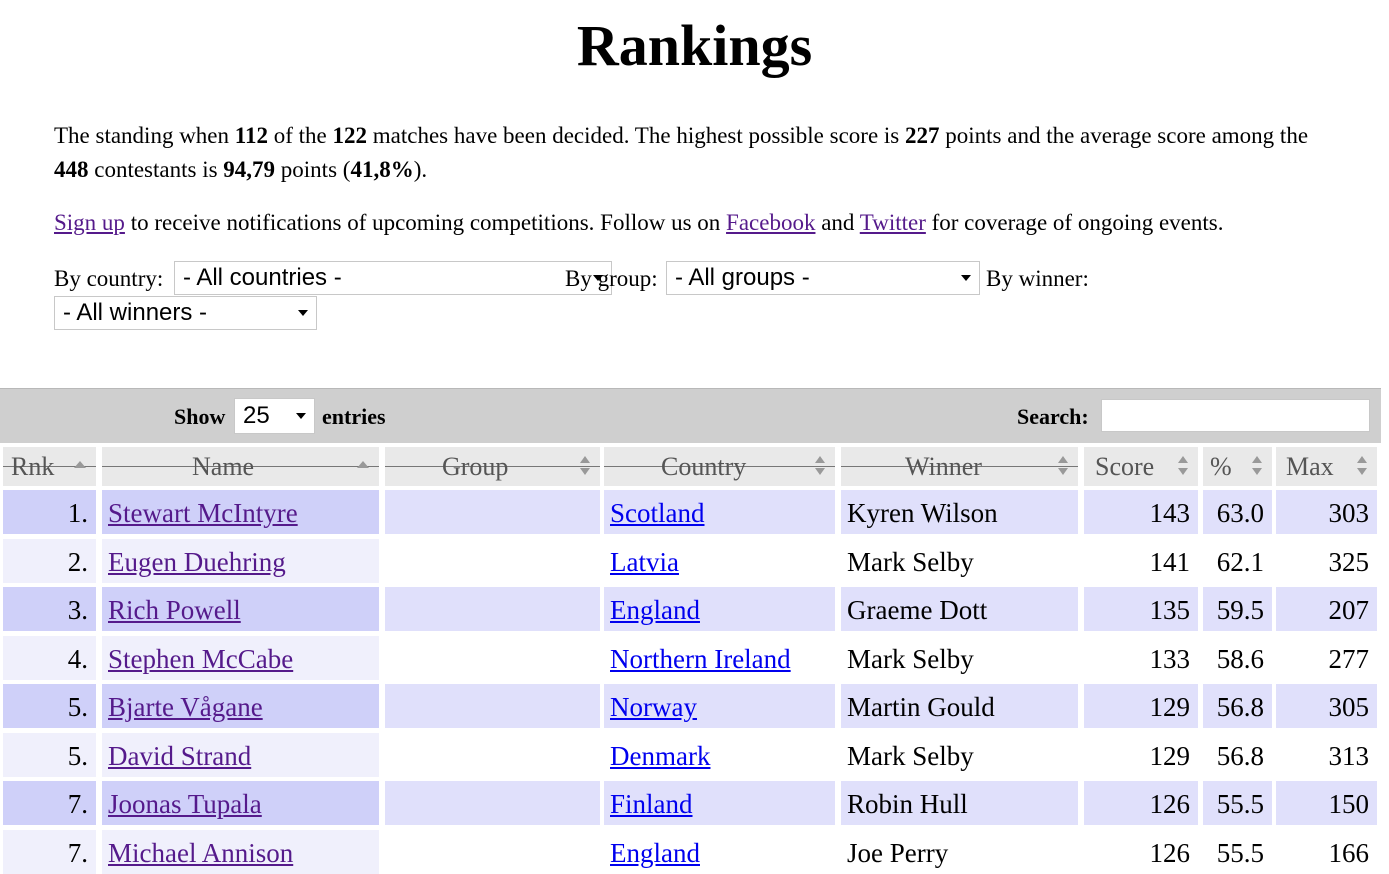  I want to click on column-header-label: Country, so click(704, 466).